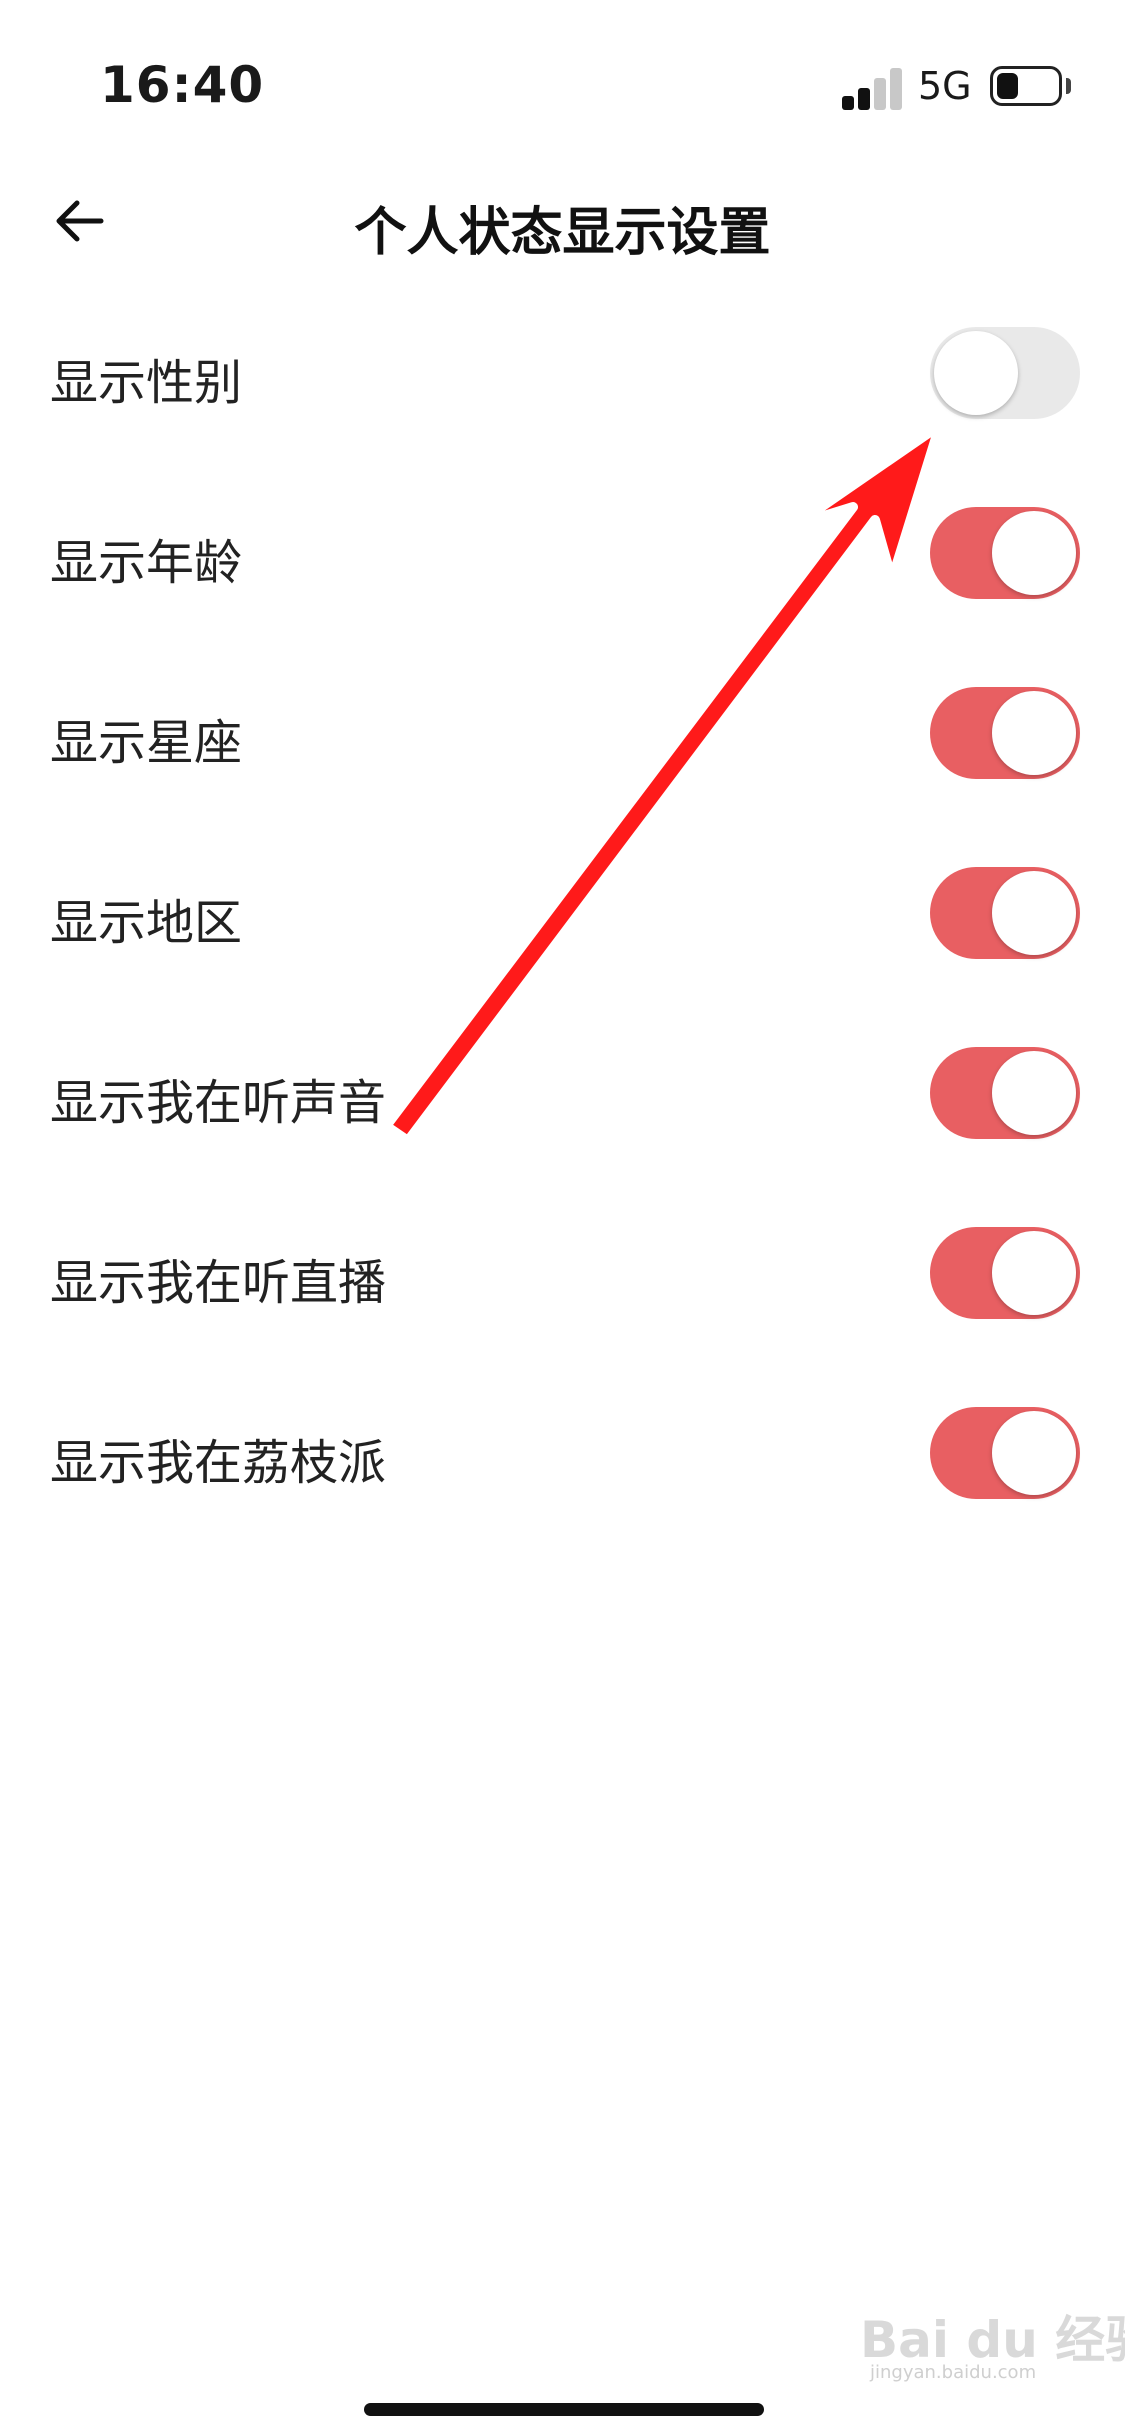 The height and width of the screenshot is (2436, 1125). I want to click on battery-cap, so click(1068, 86).